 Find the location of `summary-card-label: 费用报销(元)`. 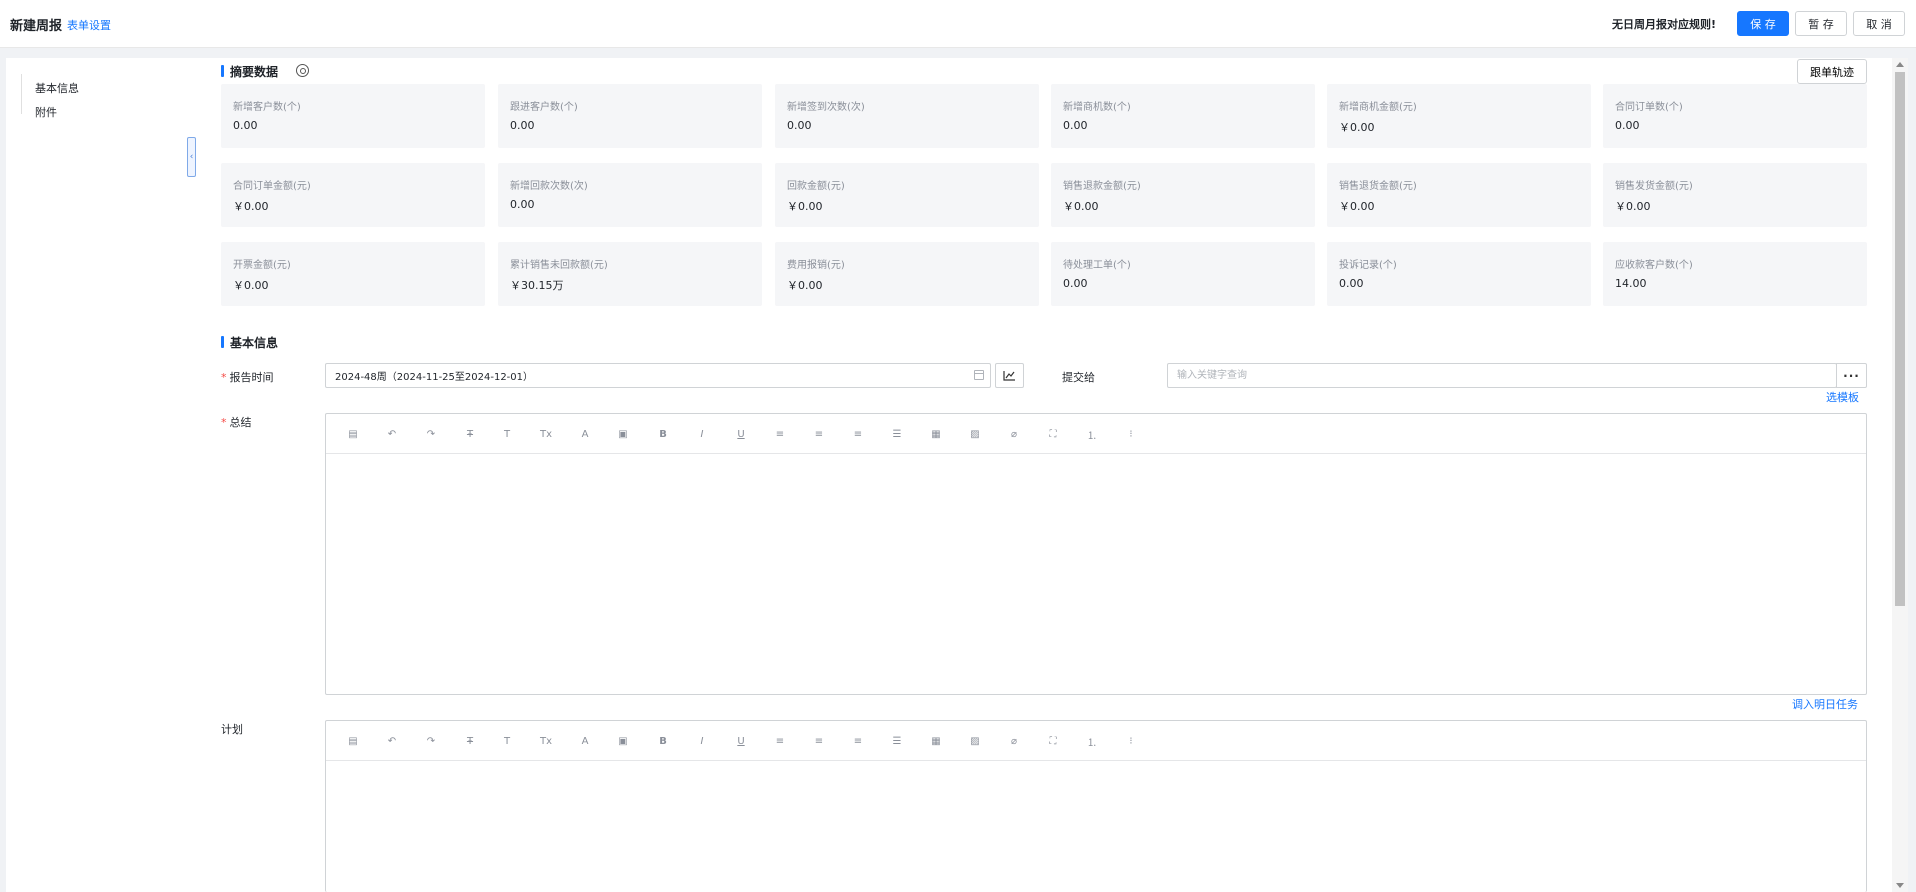

summary-card-label: 费用报销(元) is located at coordinates (816, 265).